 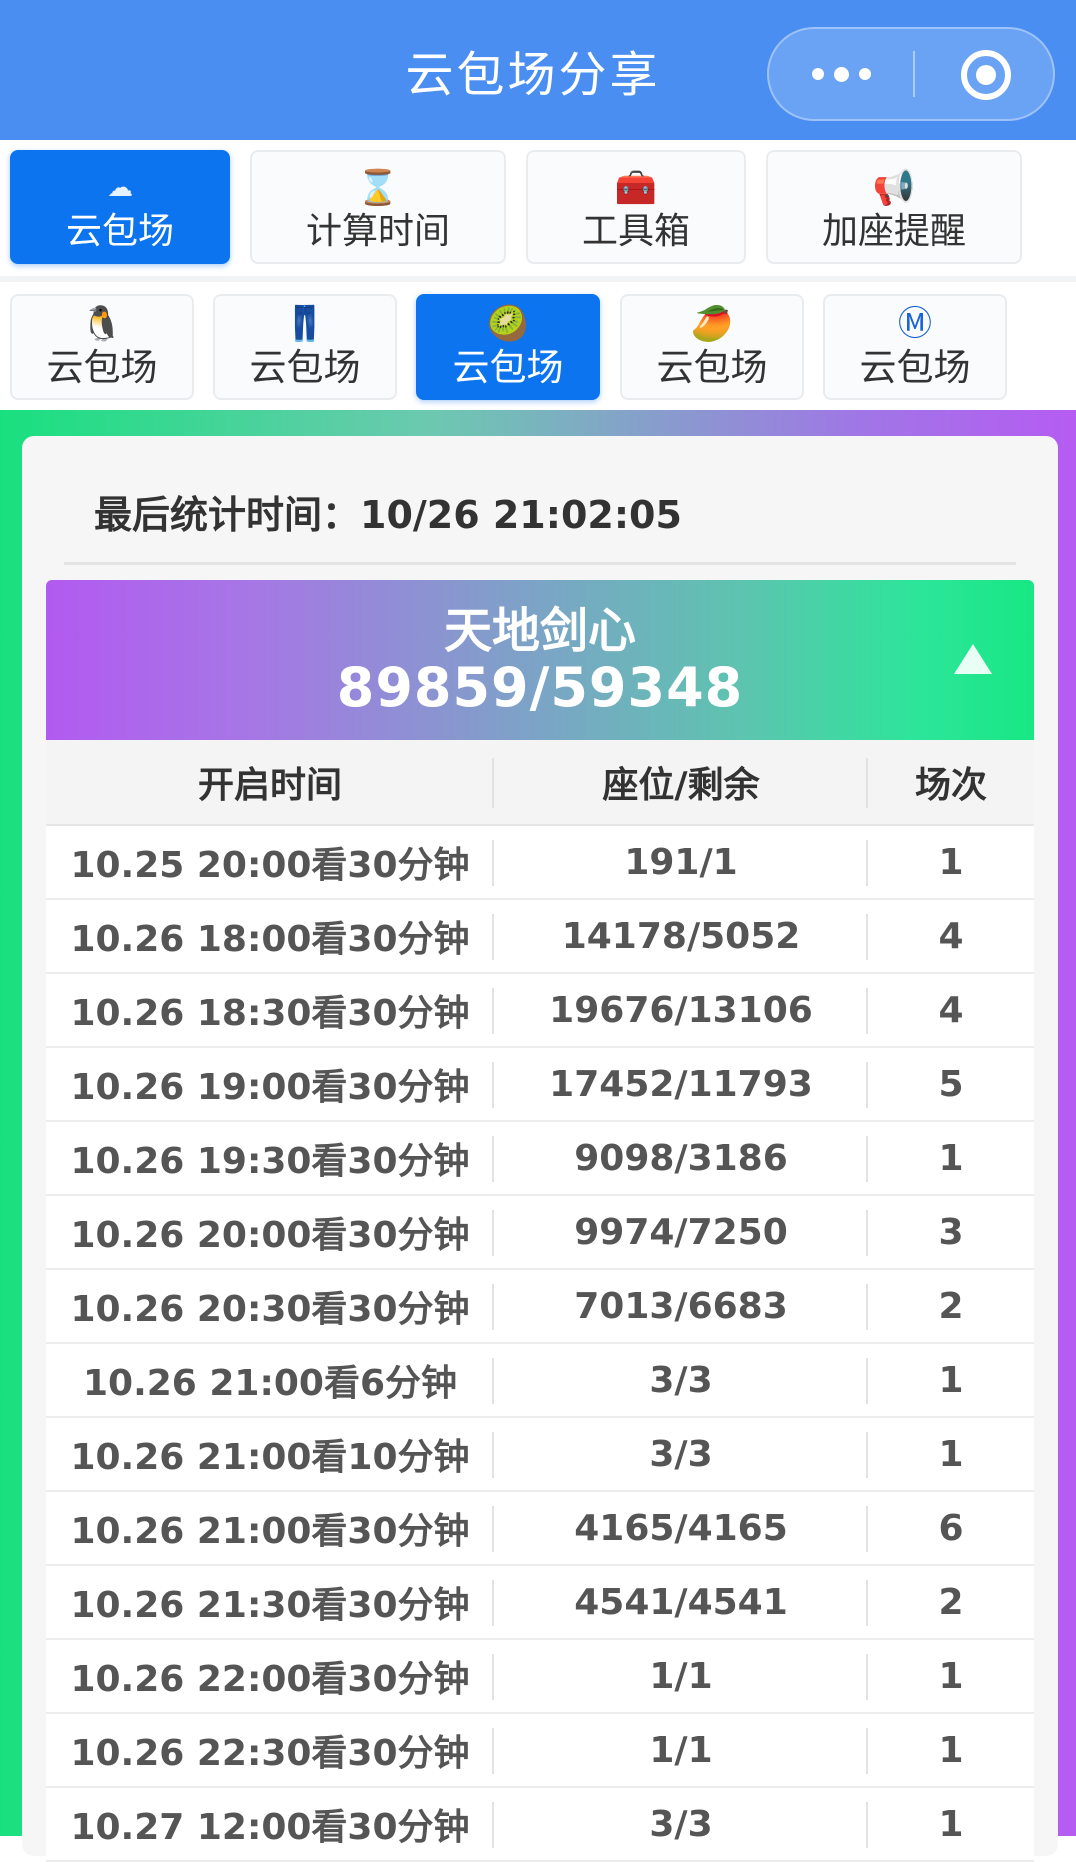 What do you see at coordinates (270, 1454) in the screenshot?
I see `cell-start-time: 10.26 21:00看10分钟` at bounding box center [270, 1454].